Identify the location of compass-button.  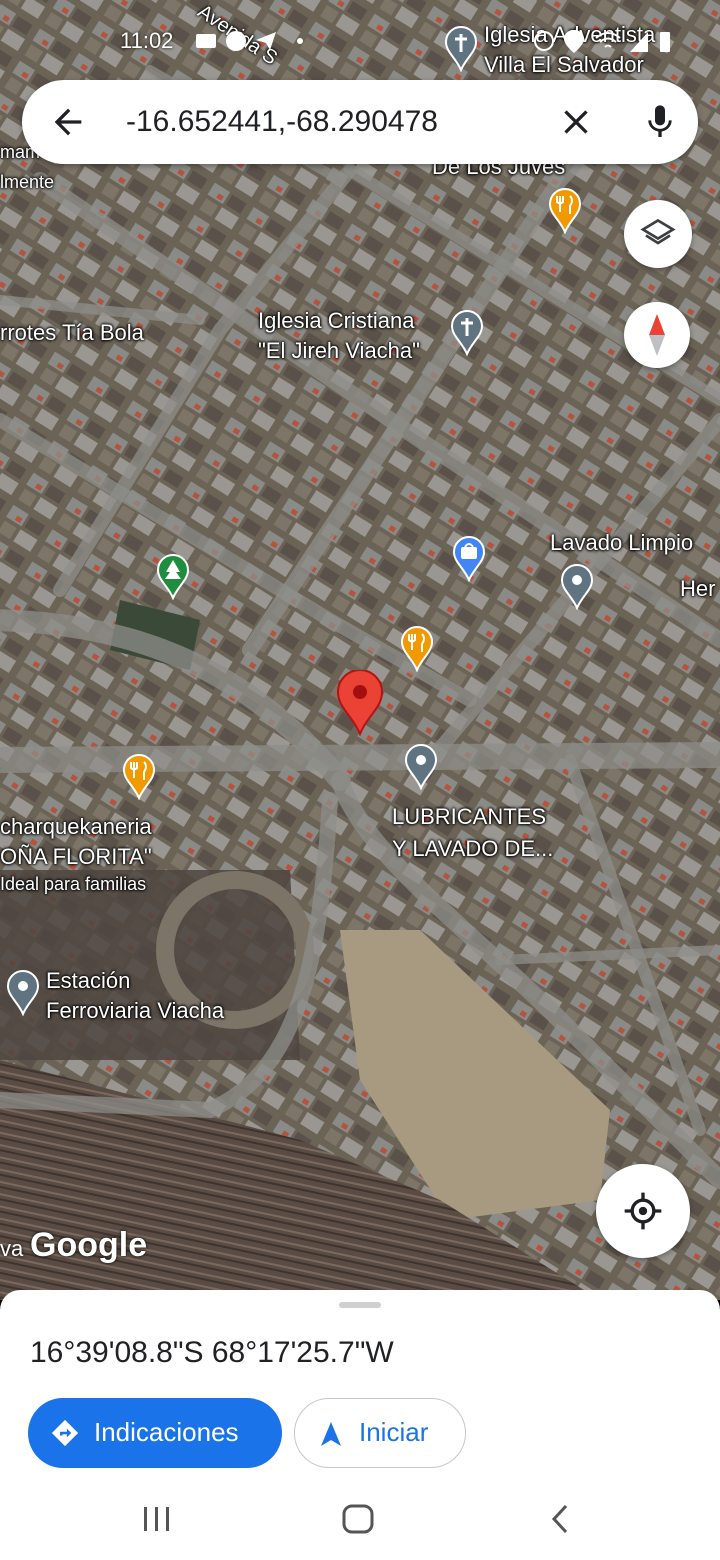
(657, 335).